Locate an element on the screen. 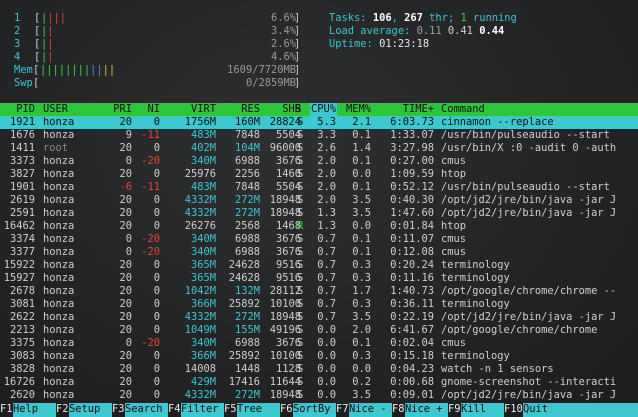 The width and height of the screenshot is (638, 417). cell-virt: 4332M is located at coordinates (200, 200).